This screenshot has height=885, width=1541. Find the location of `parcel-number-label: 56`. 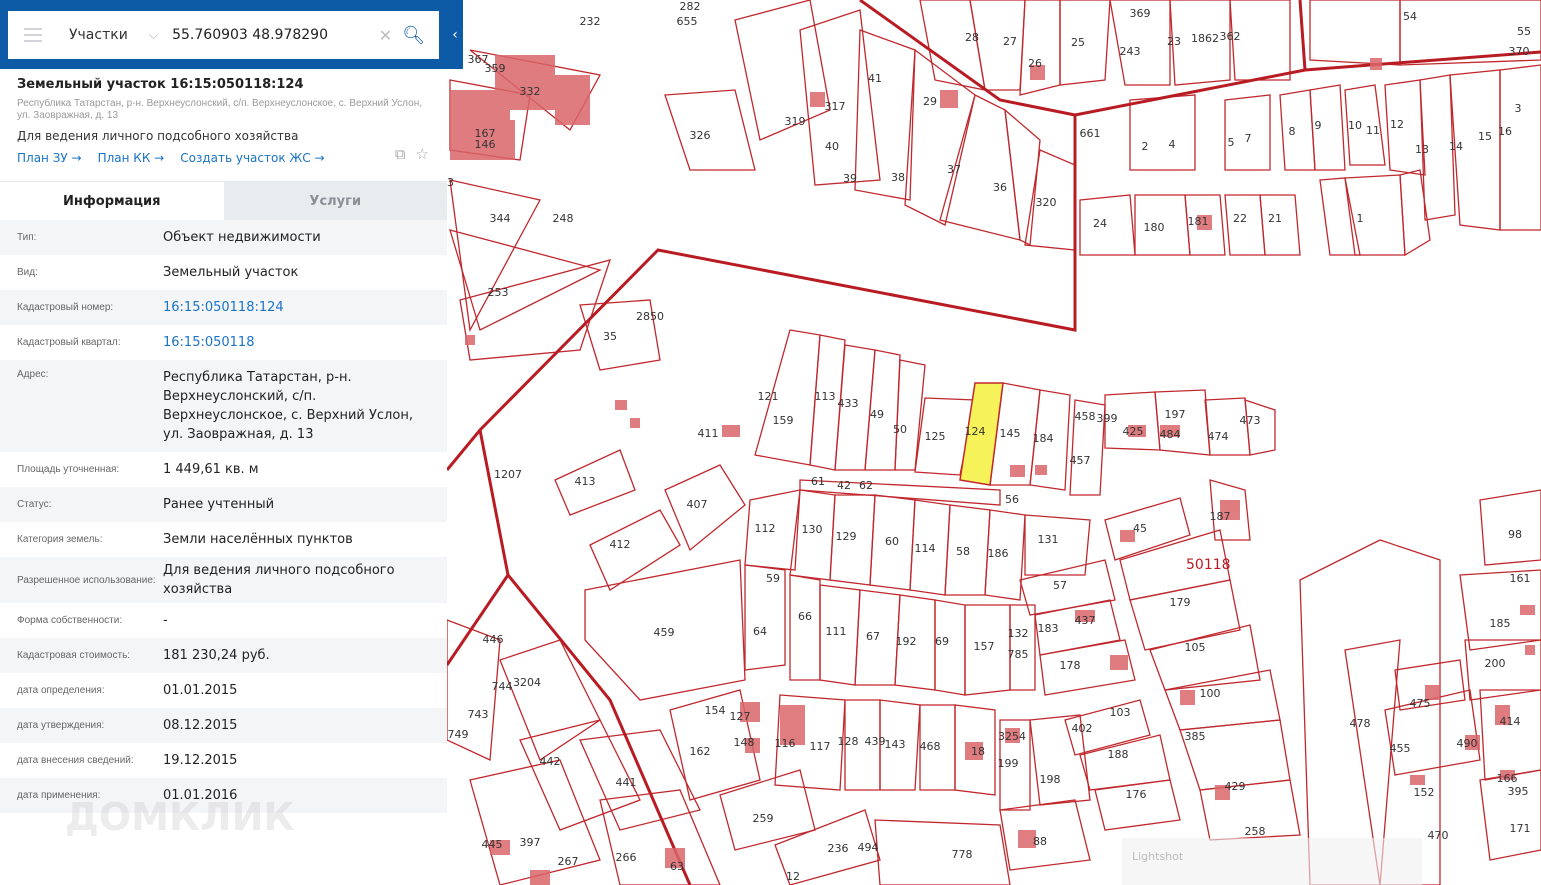

parcel-number-label: 56 is located at coordinates (1012, 499).